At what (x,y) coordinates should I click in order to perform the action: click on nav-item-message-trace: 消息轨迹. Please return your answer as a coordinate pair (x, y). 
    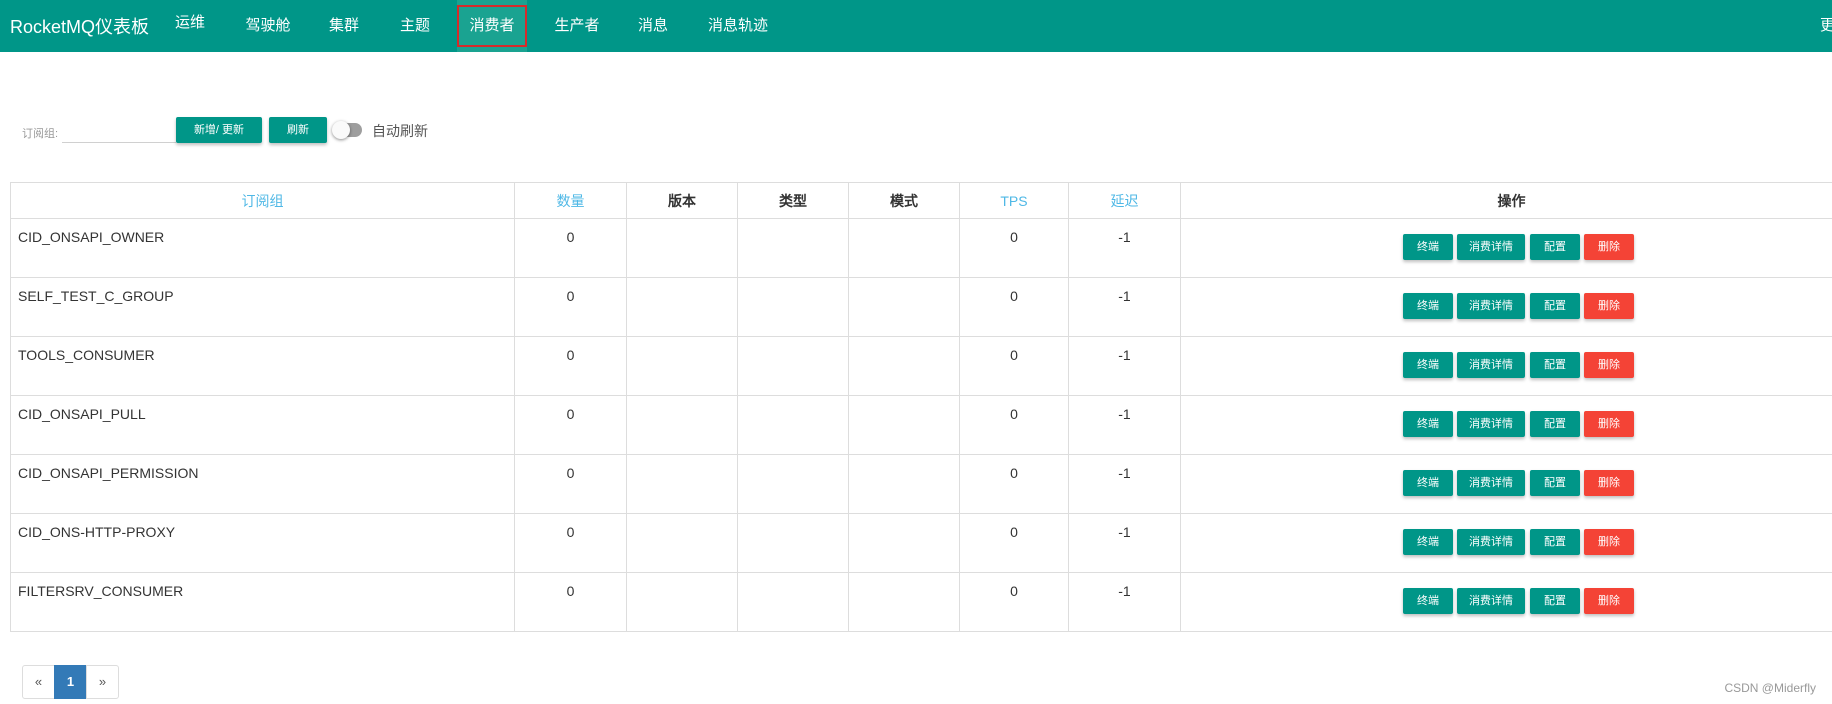
    Looking at the image, I should click on (738, 26).